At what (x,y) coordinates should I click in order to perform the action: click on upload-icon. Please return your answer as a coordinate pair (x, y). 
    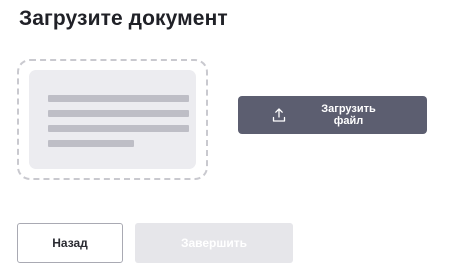
    Looking at the image, I should click on (279, 115).